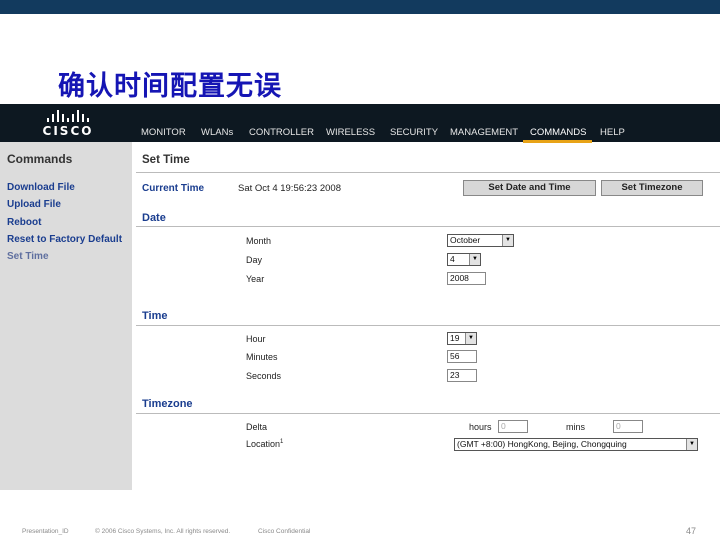 The height and width of the screenshot is (540, 720). What do you see at coordinates (289, 188) in the screenshot?
I see `current-time-value: Sat Oct 4 19:56:23 2008` at bounding box center [289, 188].